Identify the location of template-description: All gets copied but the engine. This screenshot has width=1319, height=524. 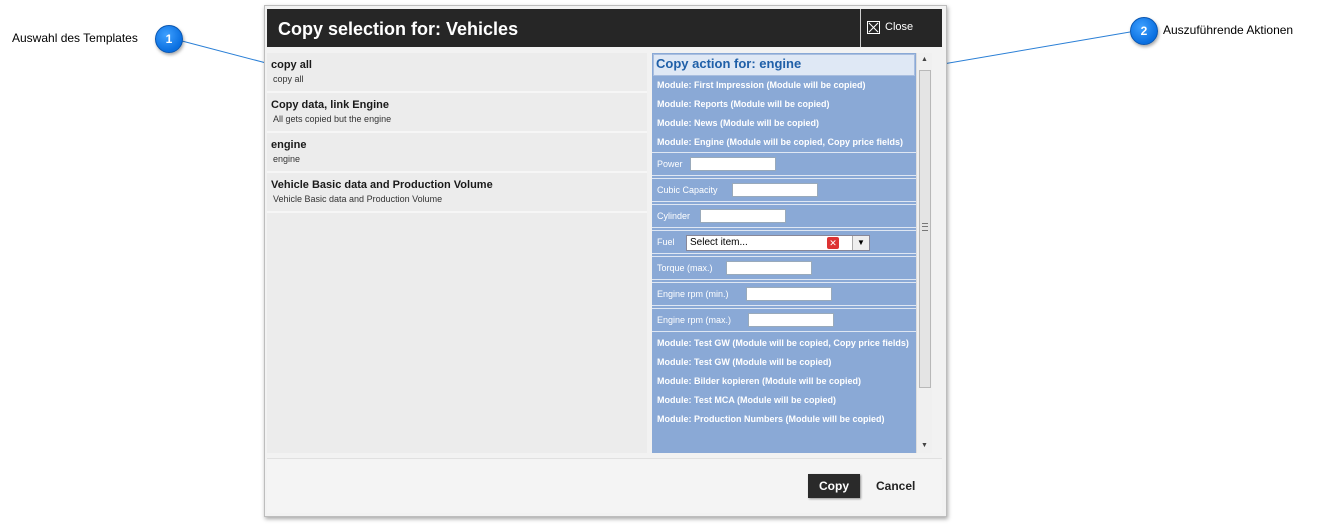
(332, 119).